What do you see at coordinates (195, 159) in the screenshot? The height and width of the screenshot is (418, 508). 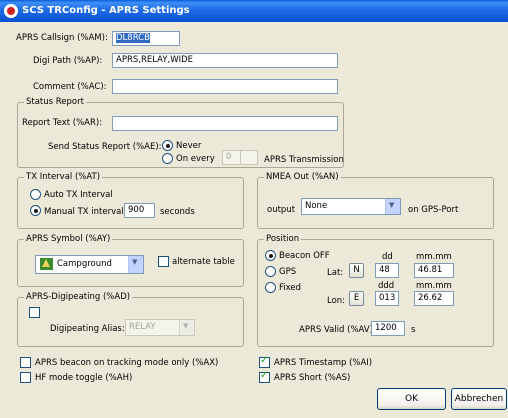 I see `on-every-label: On every` at bounding box center [195, 159].